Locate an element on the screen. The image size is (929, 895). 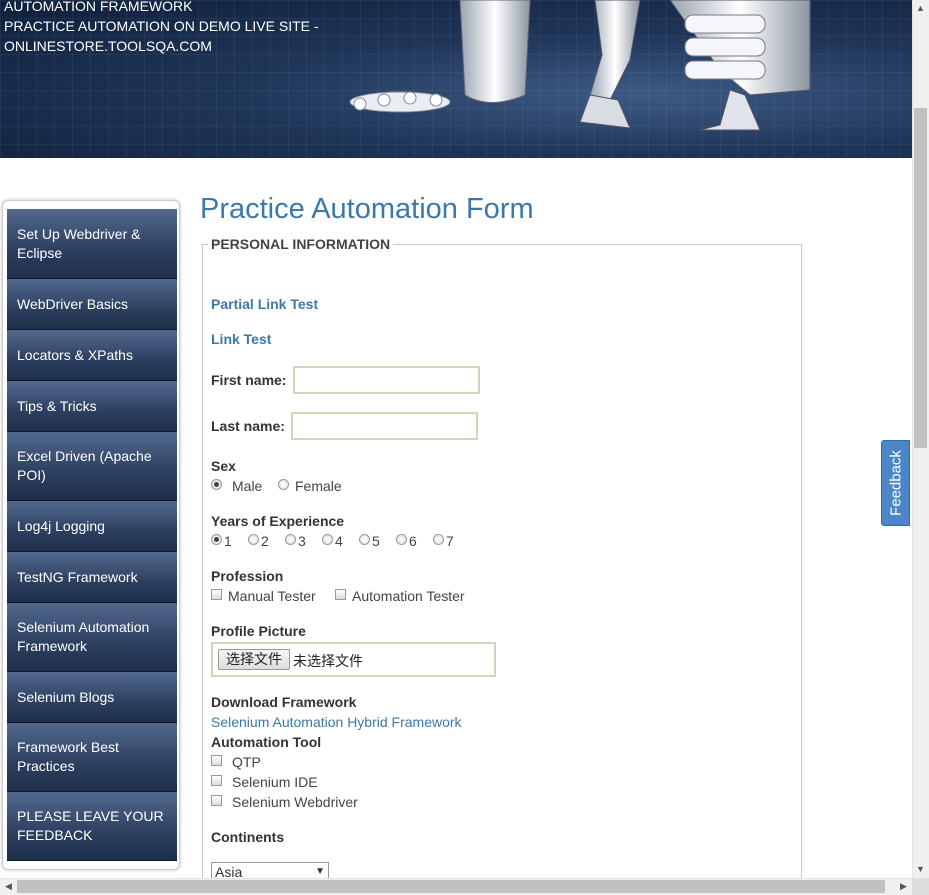
partial-link-test: Partial Link Test is located at coordinates (264, 304).